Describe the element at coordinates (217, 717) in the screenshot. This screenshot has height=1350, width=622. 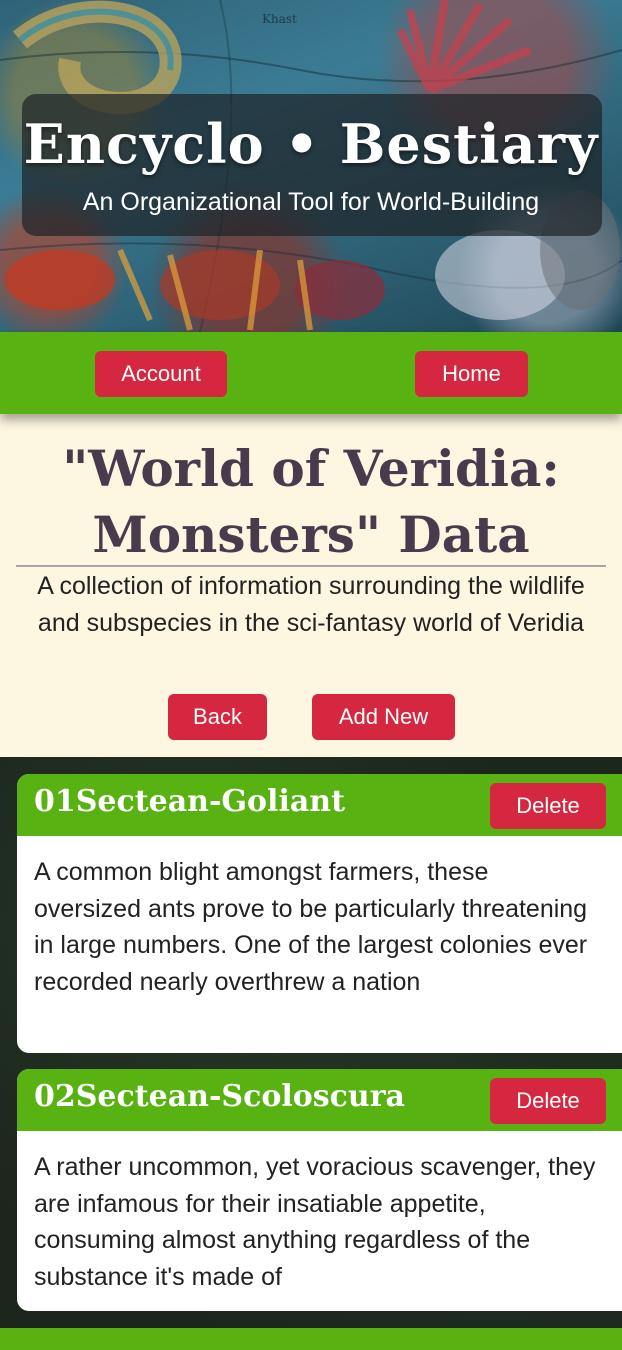
I see `back-button: Back` at that location.